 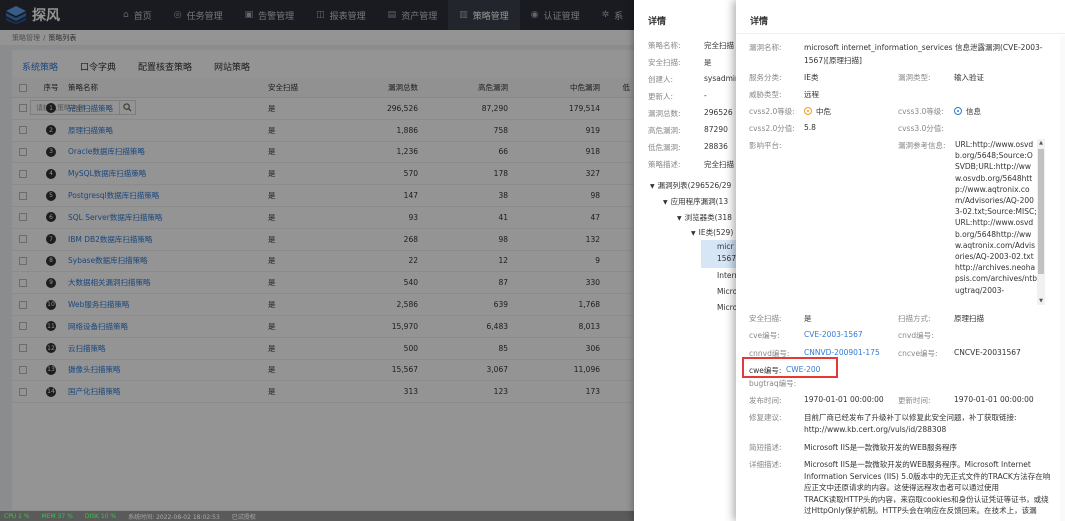 I want to click on policy-field-value: 28836, so click(x=716, y=146).